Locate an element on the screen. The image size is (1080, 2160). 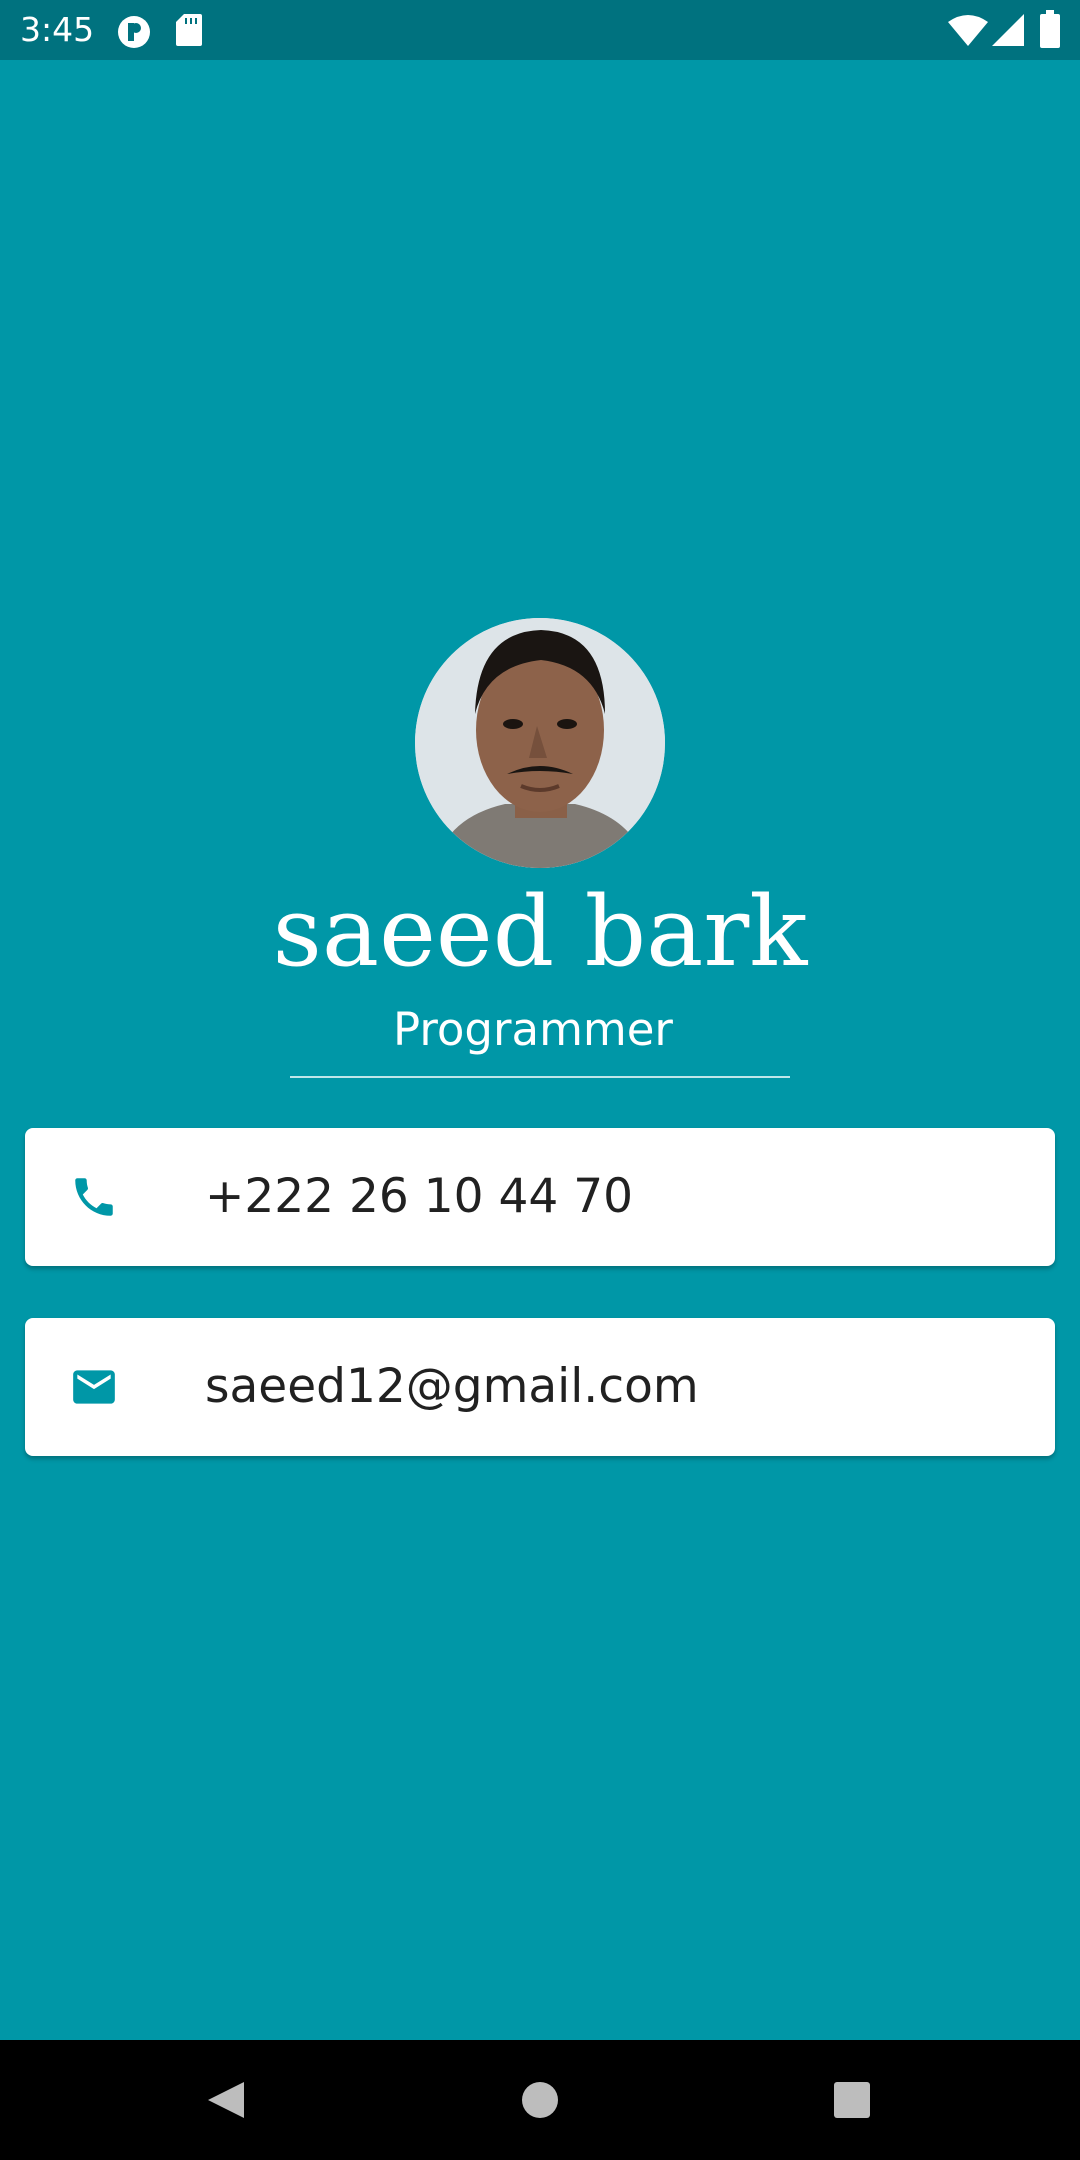
avatar is located at coordinates (540, 743).